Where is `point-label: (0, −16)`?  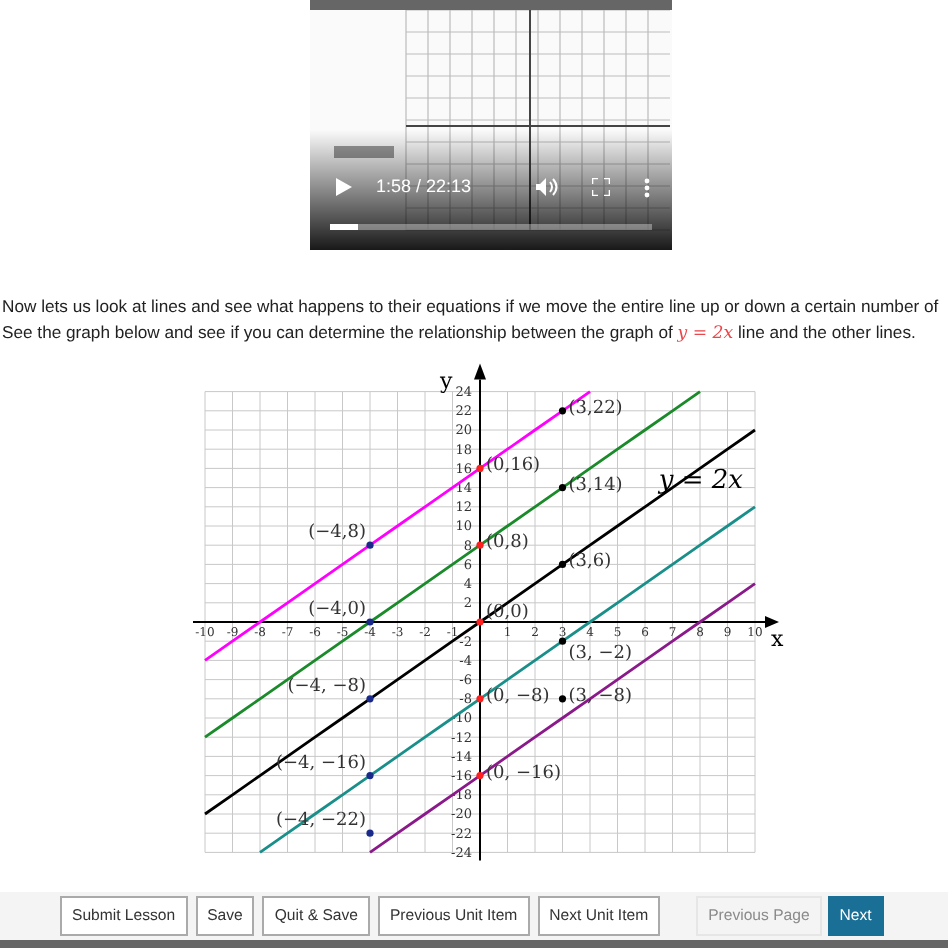
point-label: (0, −16) is located at coordinates (523, 773).